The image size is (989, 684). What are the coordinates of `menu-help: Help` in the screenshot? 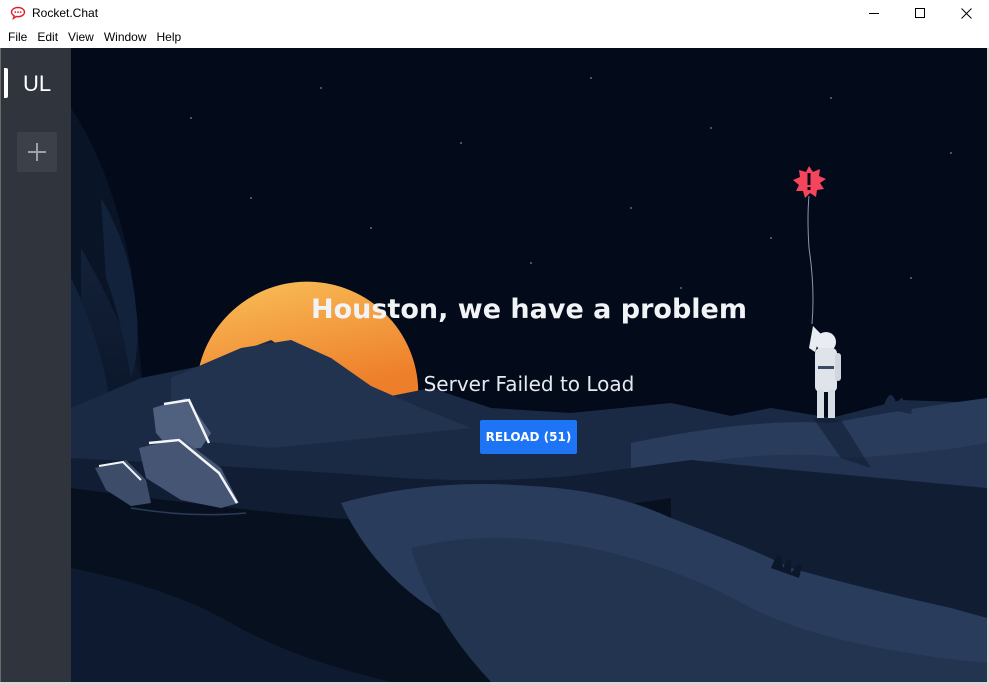 It's located at (169, 37).